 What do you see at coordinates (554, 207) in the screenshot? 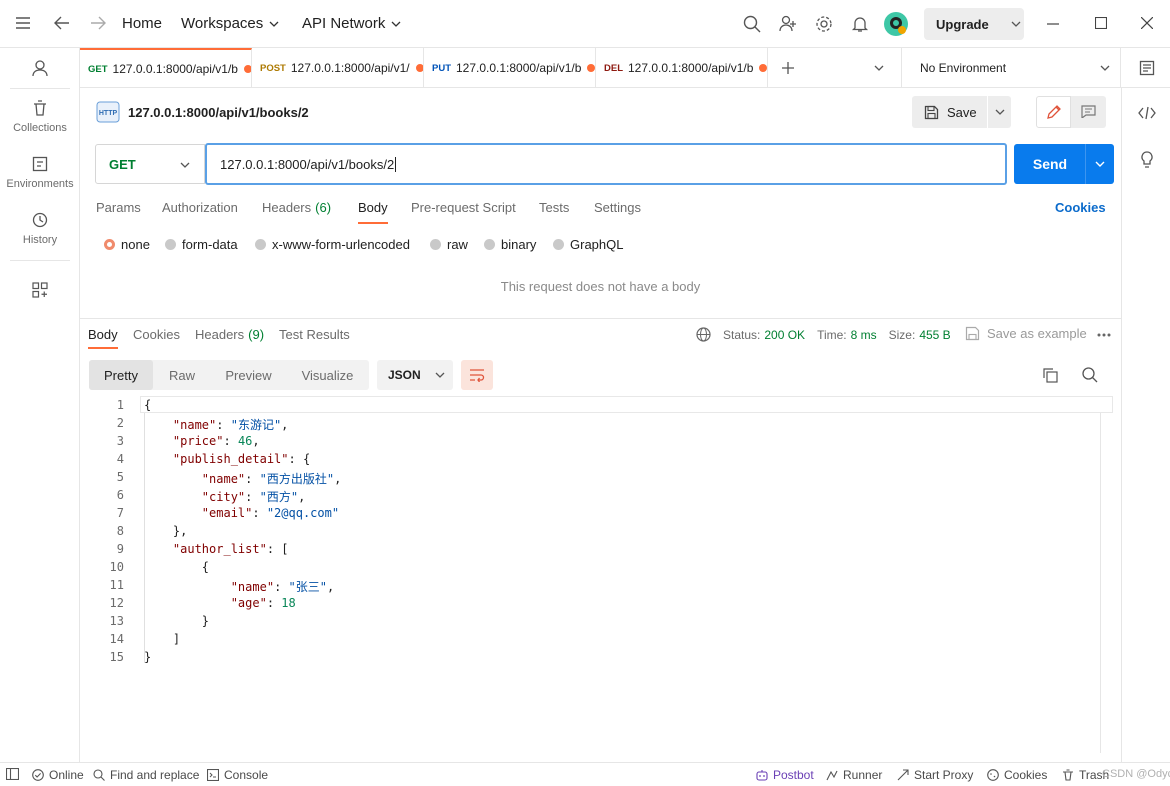
I see `tab-tests: Tests` at bounding box center [554, 207].